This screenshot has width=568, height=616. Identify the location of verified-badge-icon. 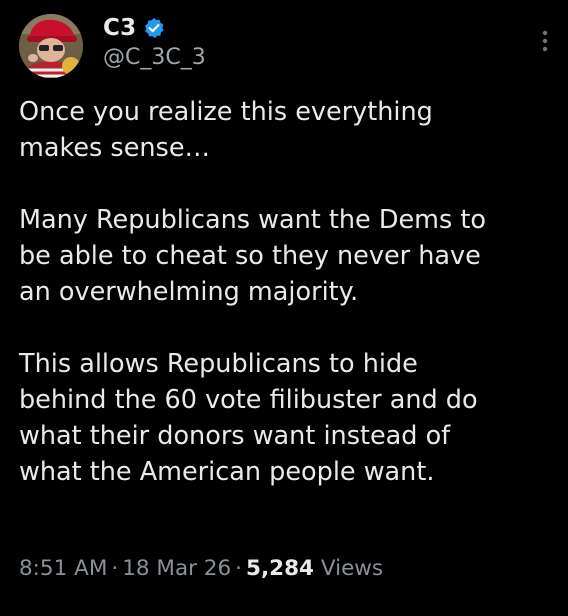
(154, 28).